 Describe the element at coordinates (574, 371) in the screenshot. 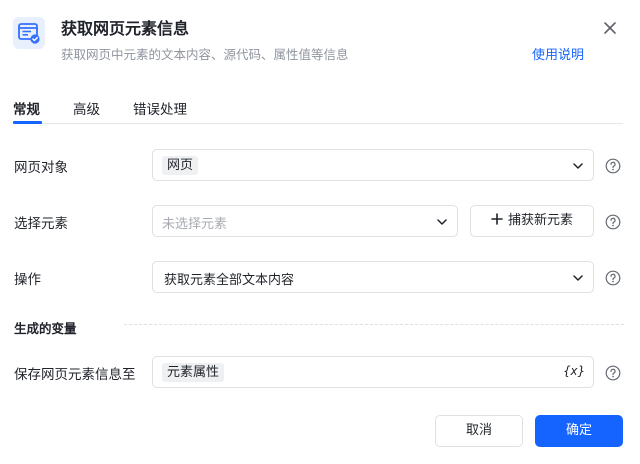

I see `variable-icon: {x}` at that location.